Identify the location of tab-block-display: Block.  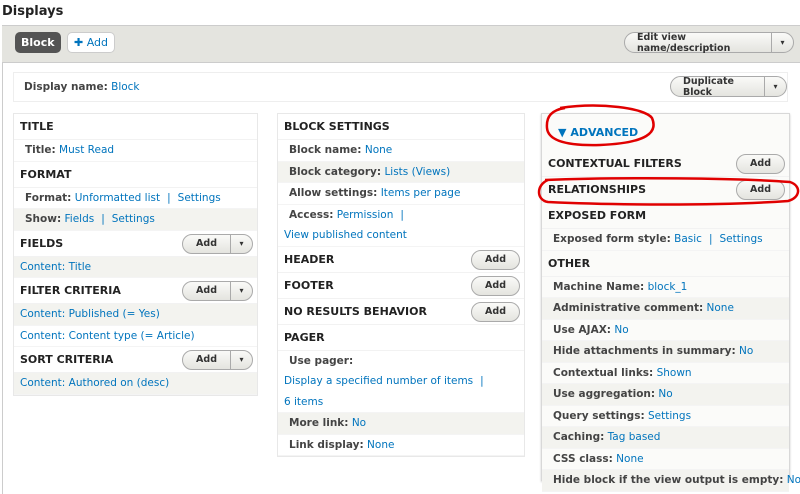
(38, 42).